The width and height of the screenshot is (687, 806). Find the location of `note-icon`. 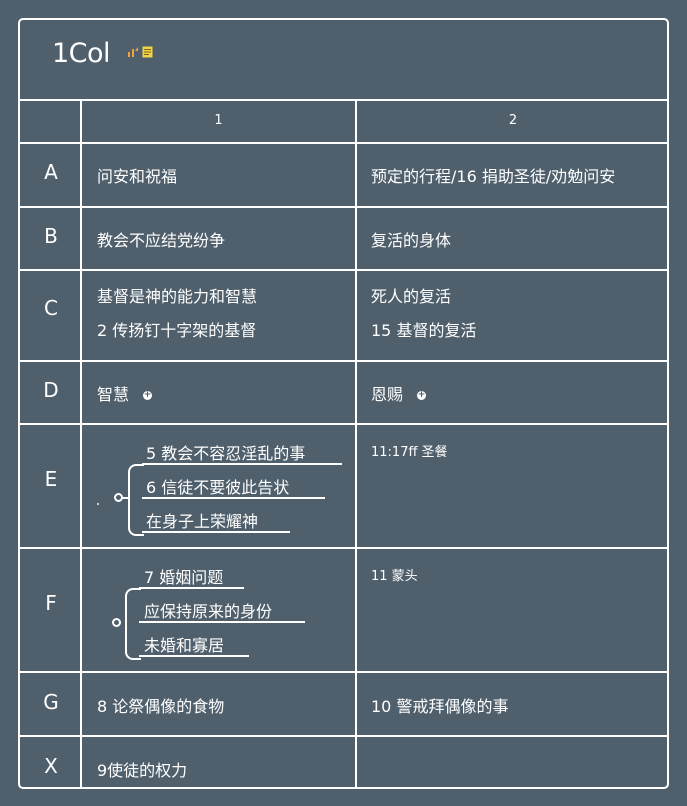

note-icon is located at coordinates (147, 52).